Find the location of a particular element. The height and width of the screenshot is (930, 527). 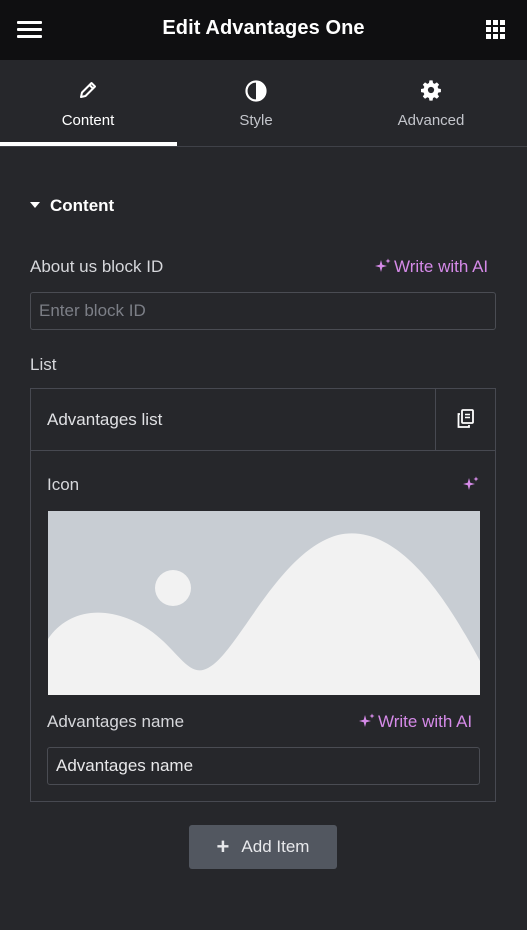

tab-content: Content is located at coordinates (88, 103).